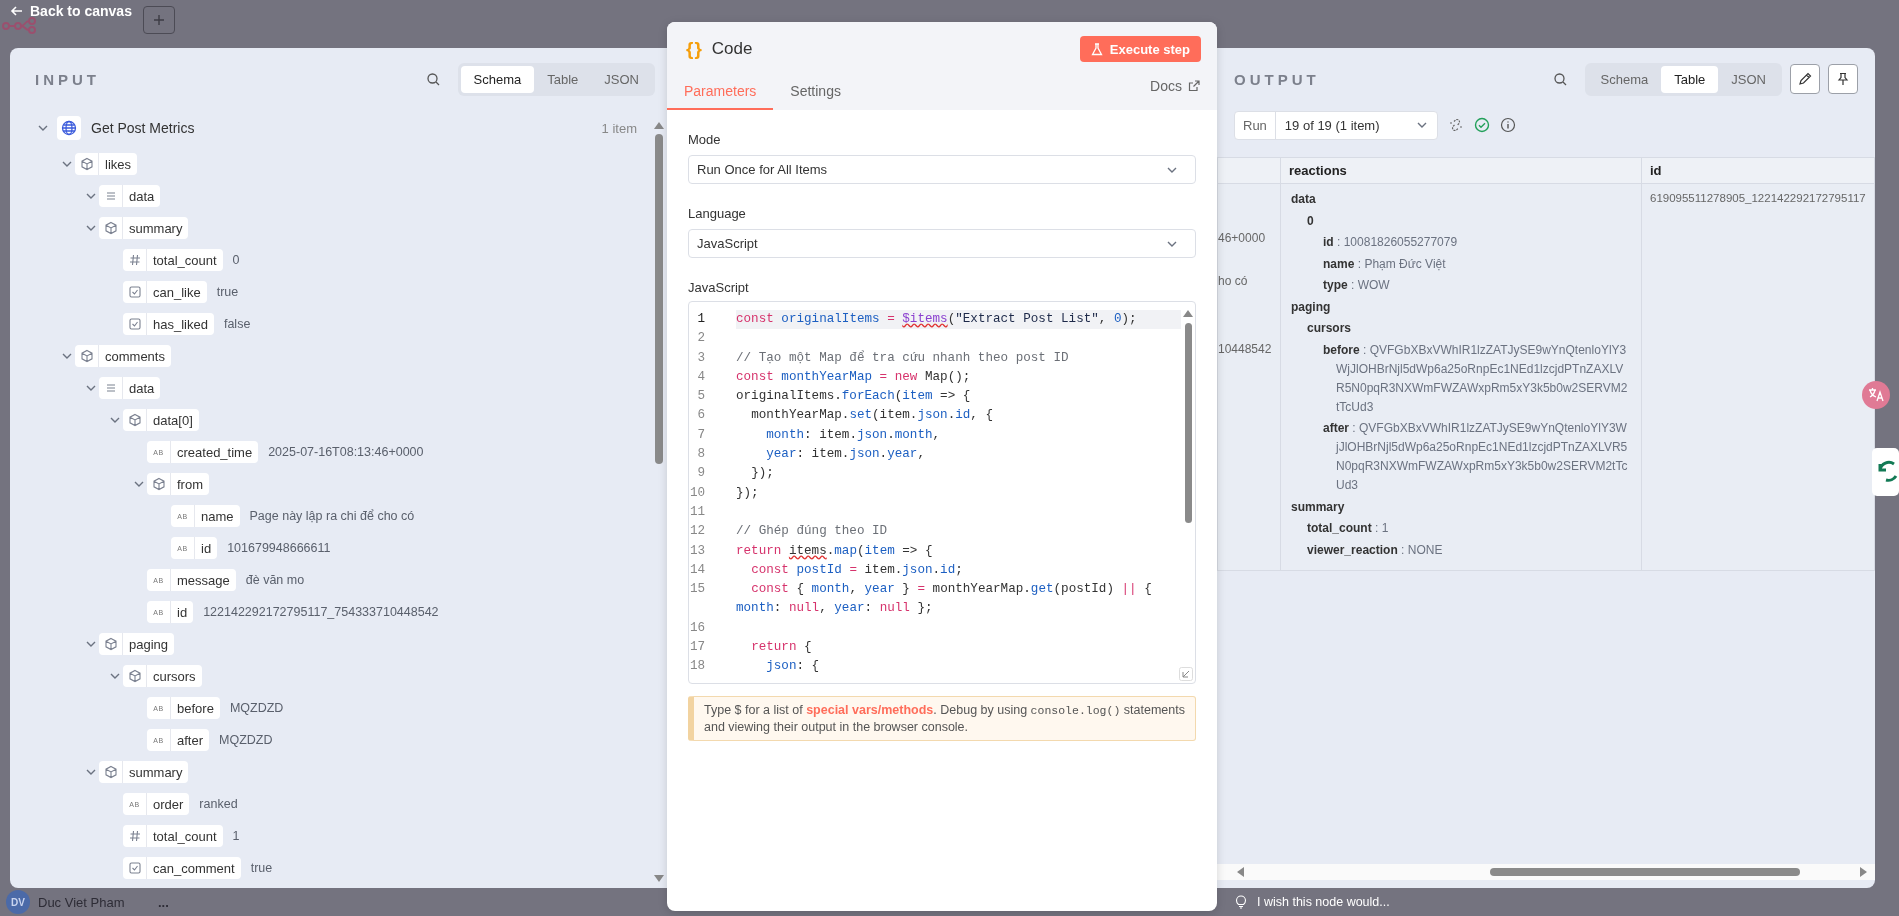 The width and height of the screenshot is (1899, 916). Describe the element at coordinates (1329, 328) in the screenshot. I see `cell-entry: cursors` at that location.